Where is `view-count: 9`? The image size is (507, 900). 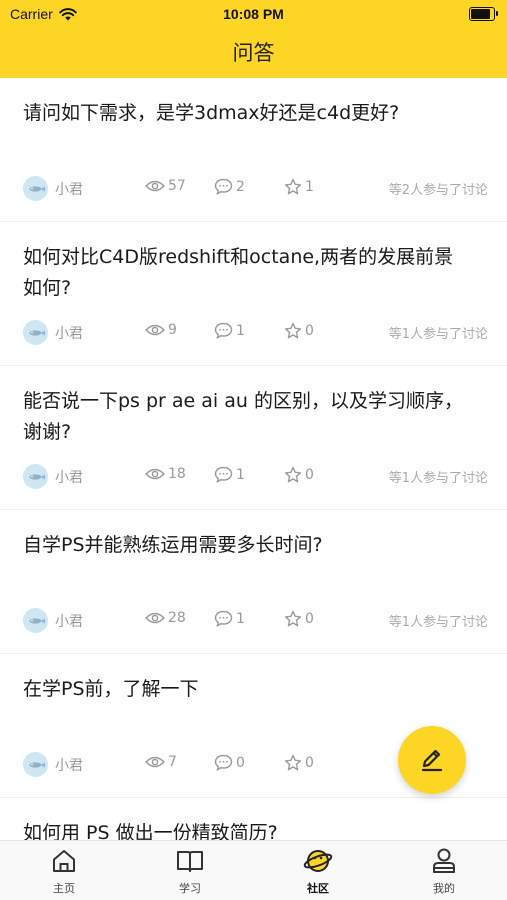
view-count: 9 is located at coordinates (161, 330).